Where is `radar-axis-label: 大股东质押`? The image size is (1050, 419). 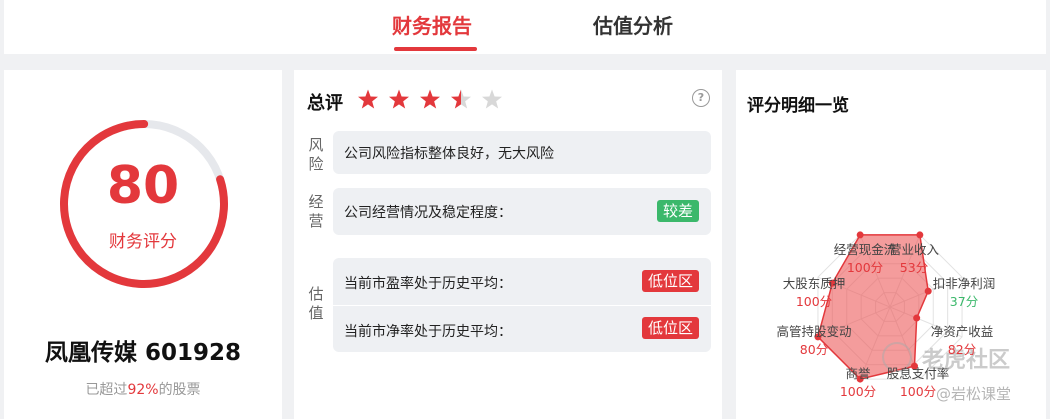
radar-axis-label: 大股东质押 is located at coordinates (814, 283).